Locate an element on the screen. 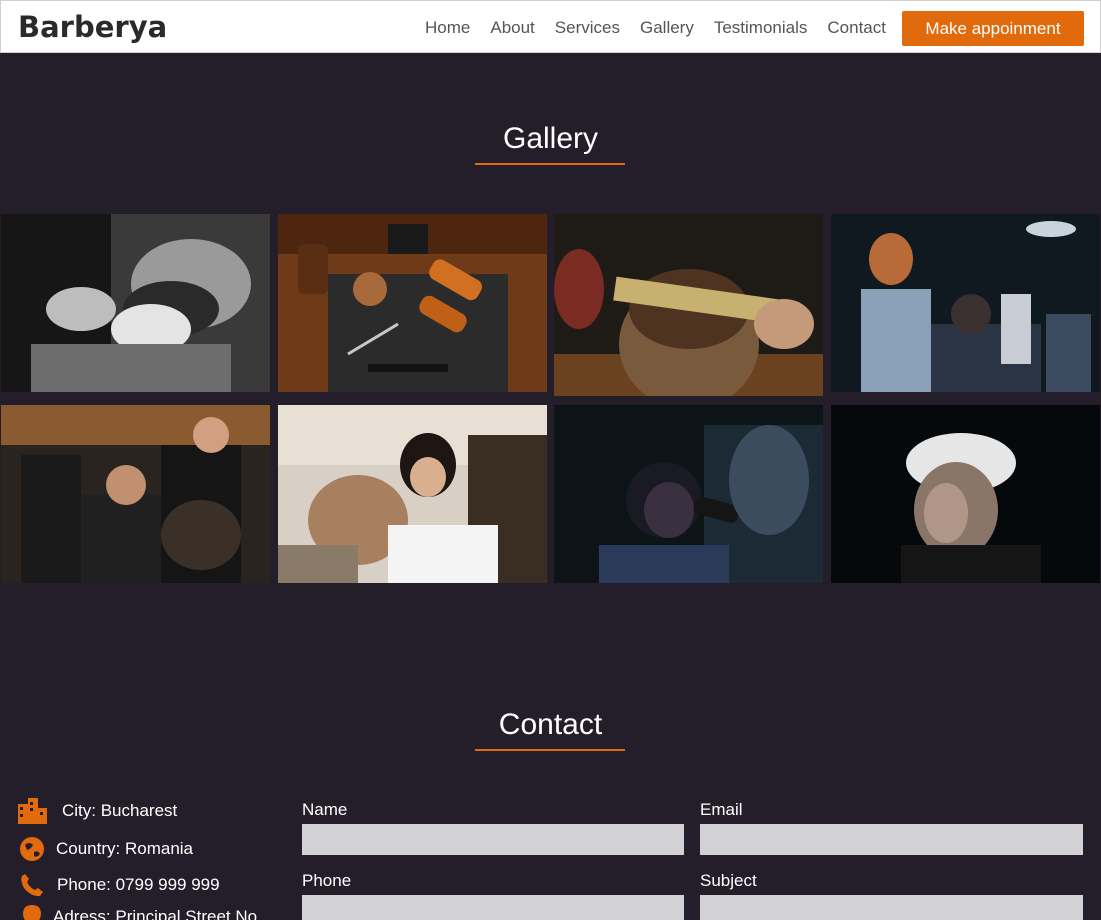  email-label: Email is located at coordinates (721, 809).